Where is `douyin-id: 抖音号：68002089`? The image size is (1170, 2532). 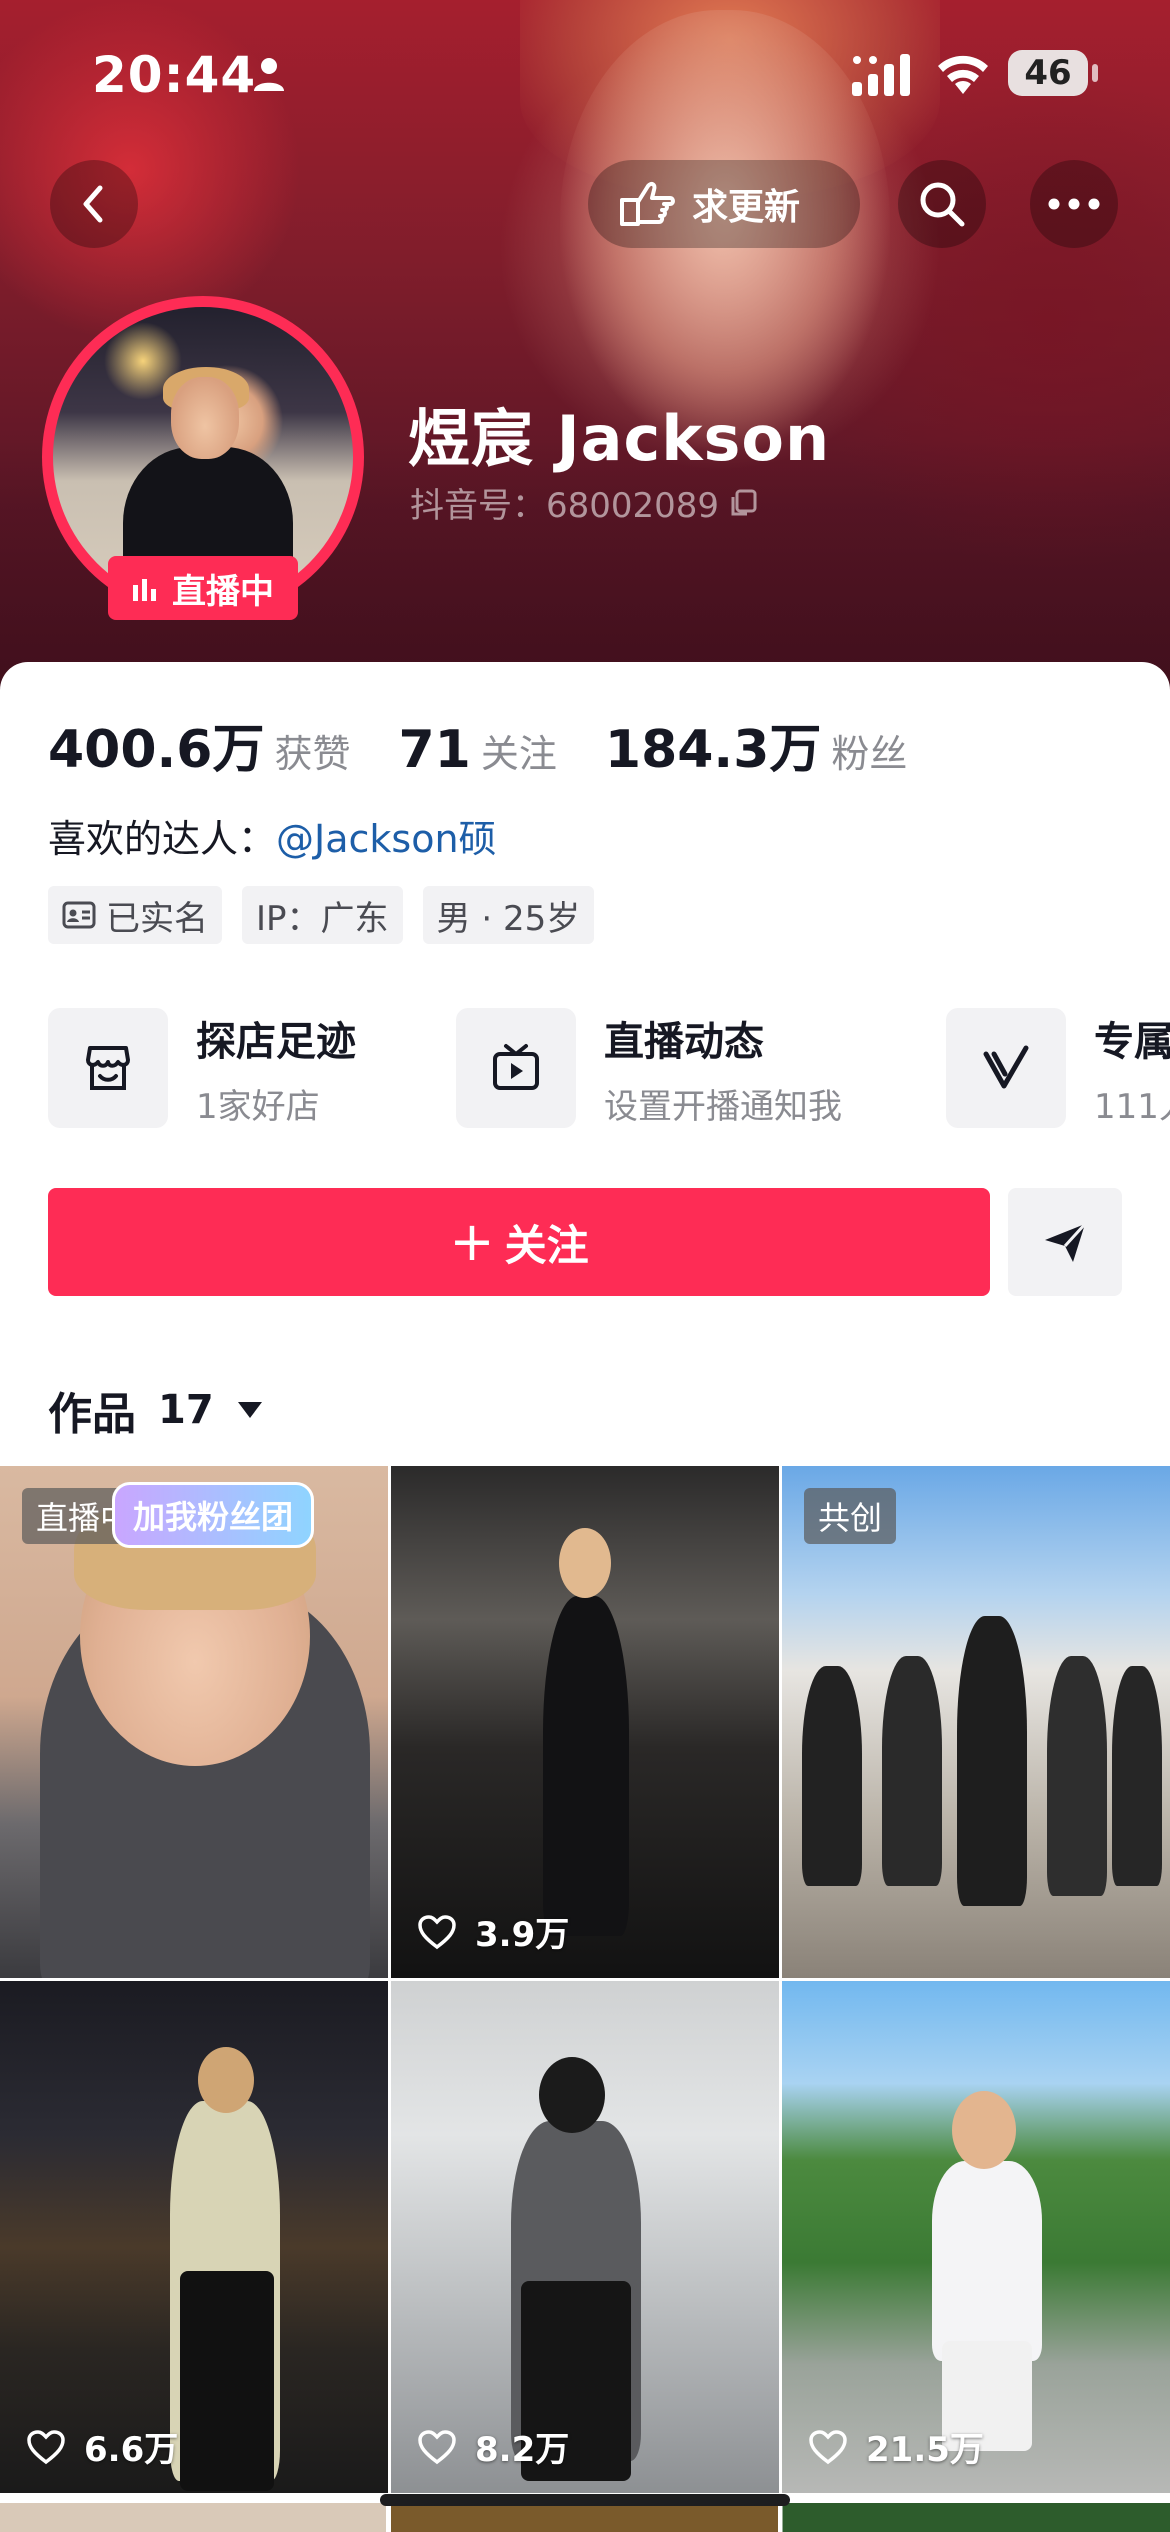 douyin-id: 抖音号：68002089 is located at coordinates (584, 502).